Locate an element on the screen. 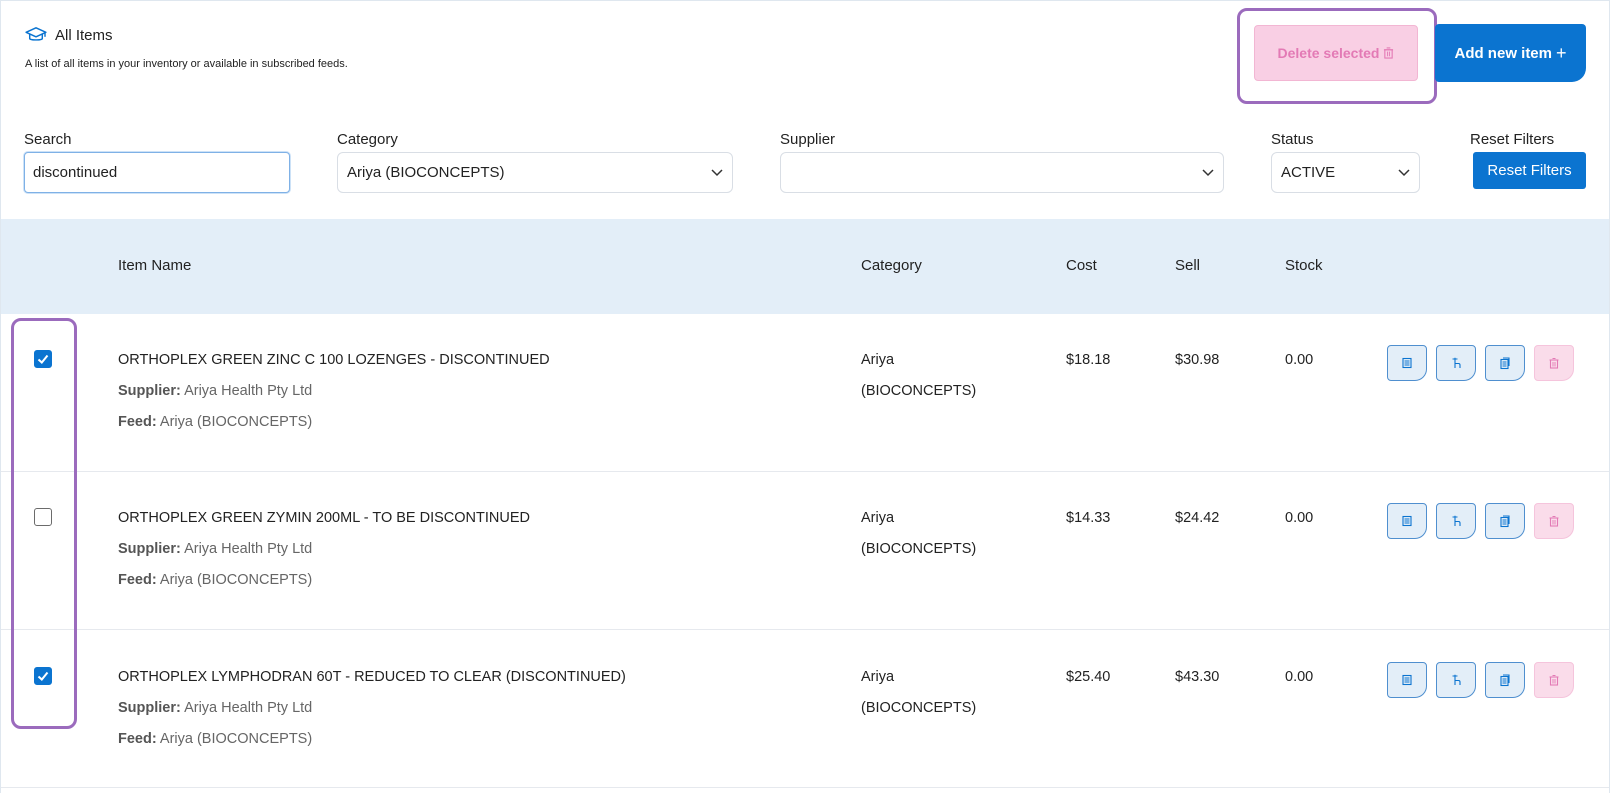 Image resolution: width=1619 pixels, height=793 pixels. category-select: Ariya (BIOCONCEPTS) is located at coordinates (535, 172).